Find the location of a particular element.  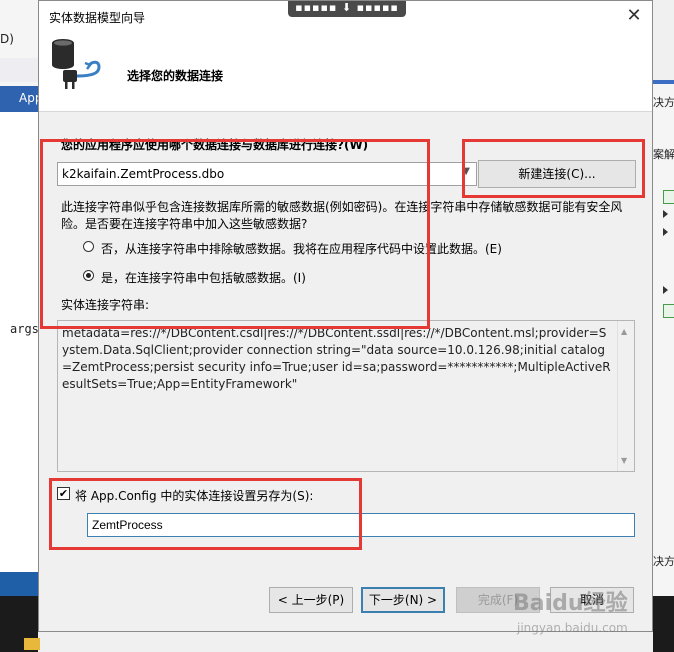

background-ide-left: D) App args is located at coordinates (21, 326).